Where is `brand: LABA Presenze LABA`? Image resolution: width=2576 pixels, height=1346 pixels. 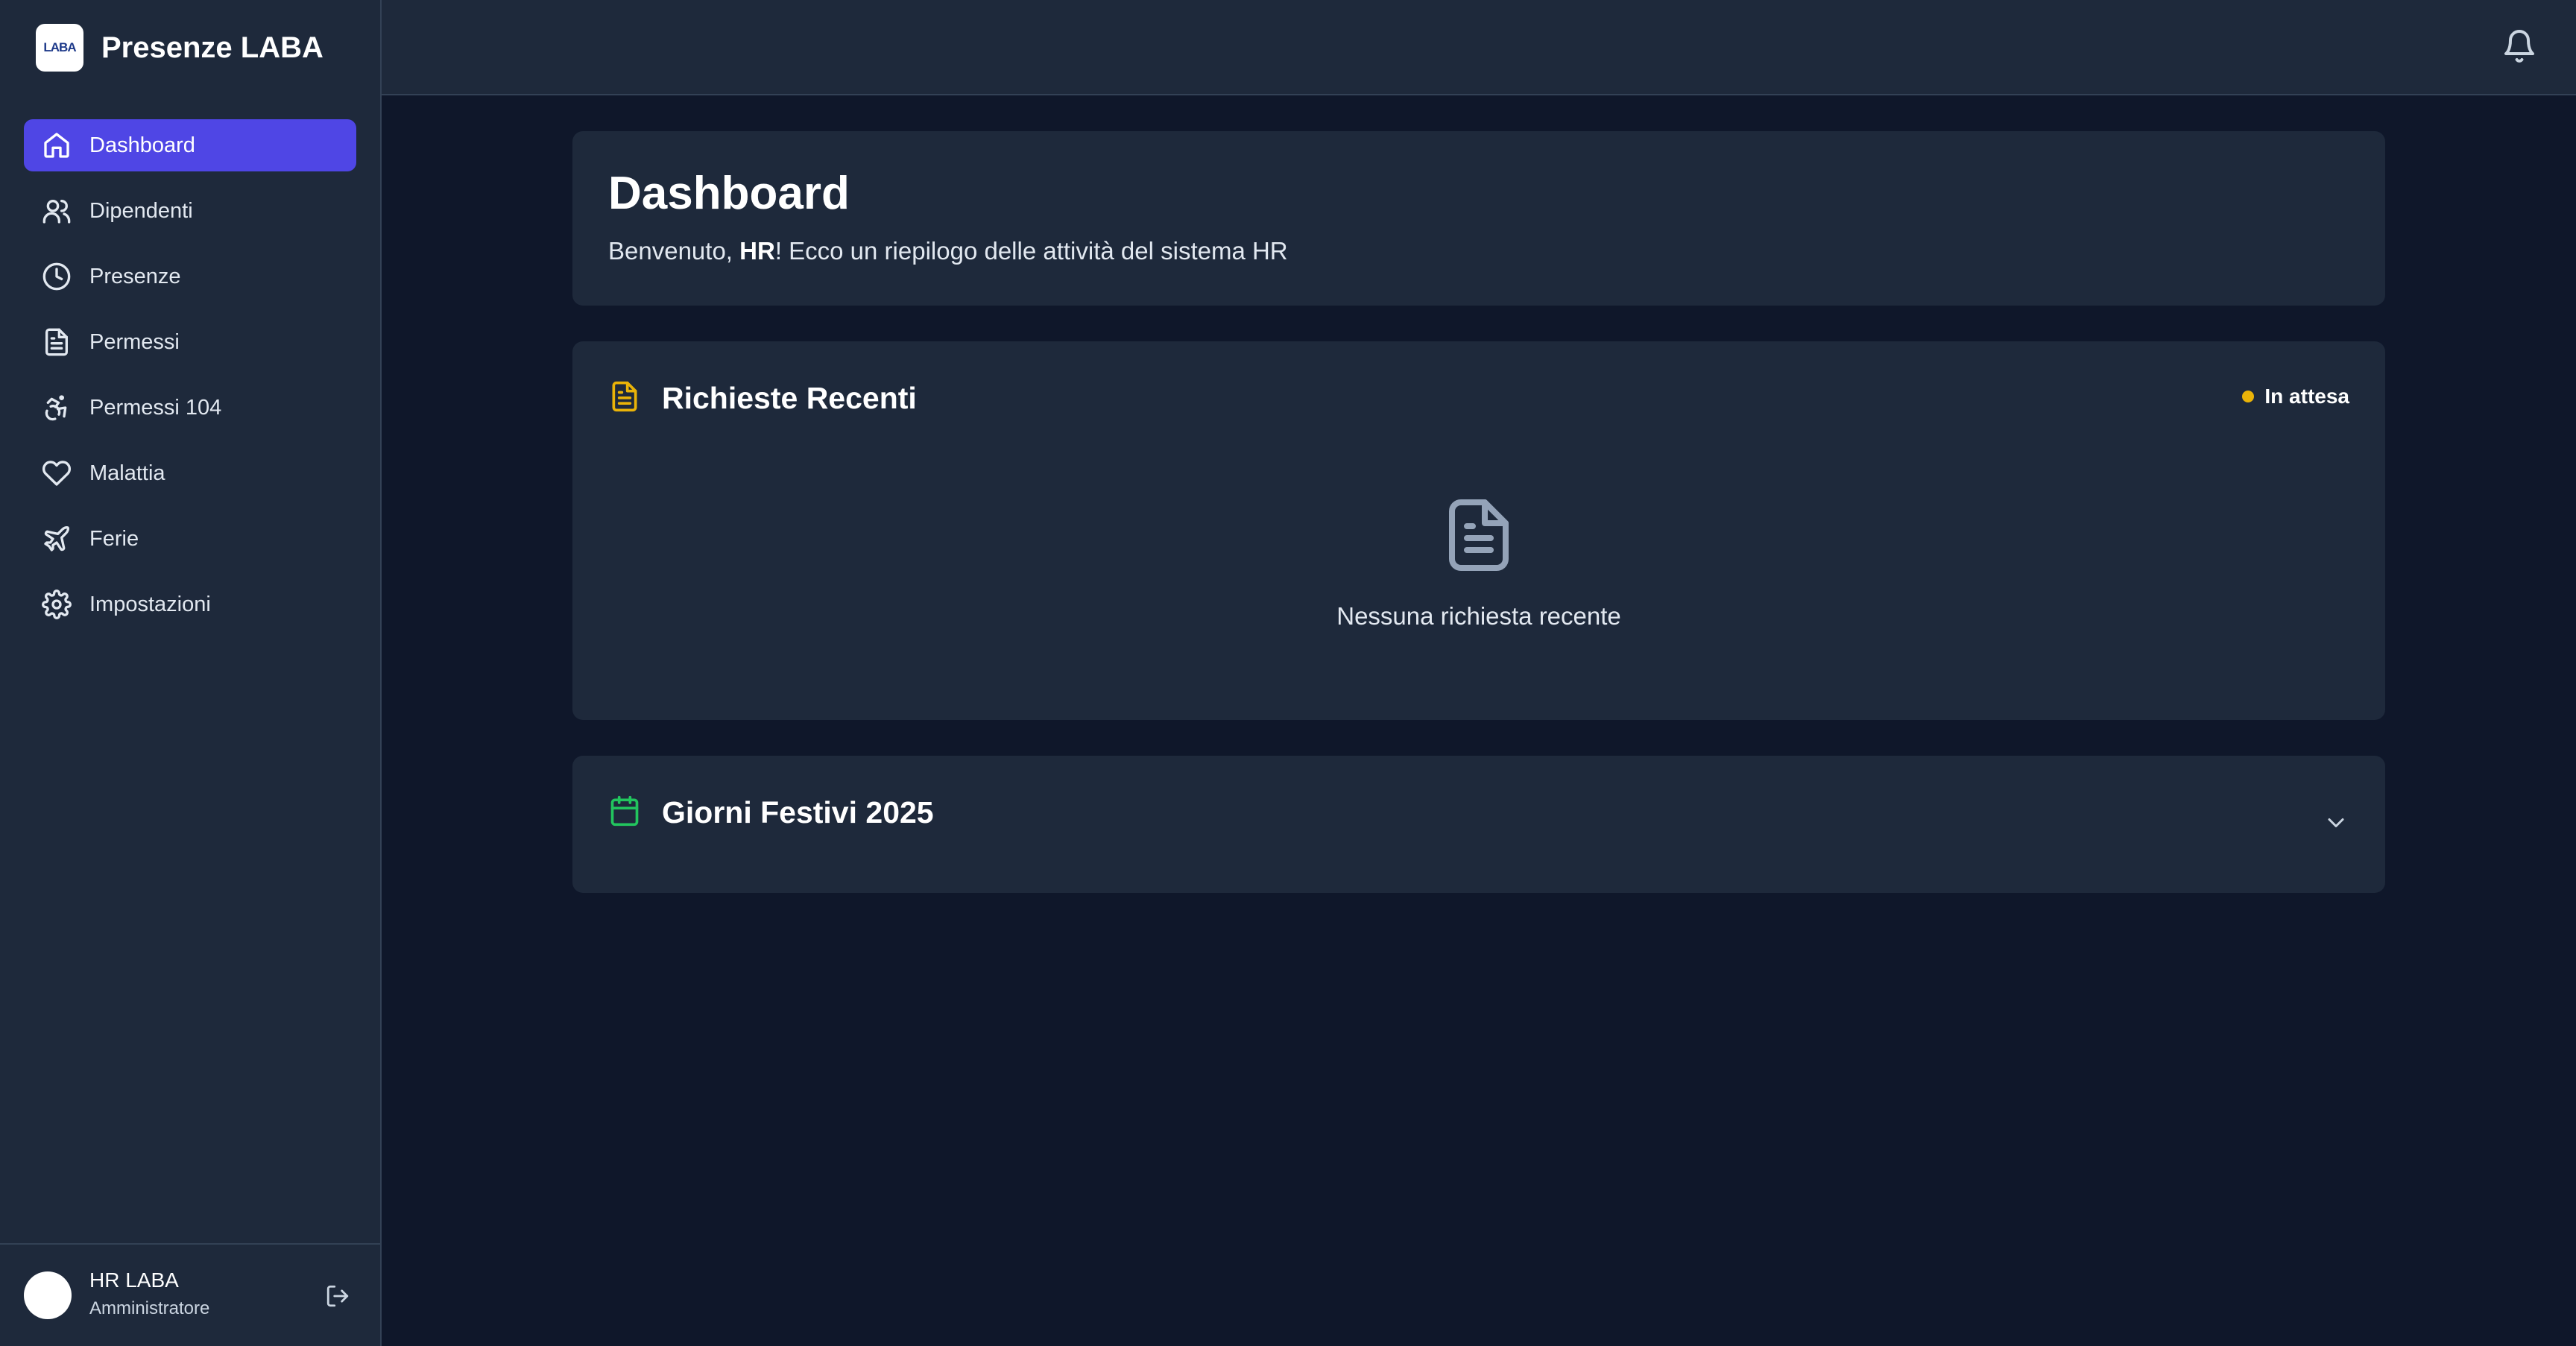 brand: LABA Presenze LABA is located at coordinates (179, 48).